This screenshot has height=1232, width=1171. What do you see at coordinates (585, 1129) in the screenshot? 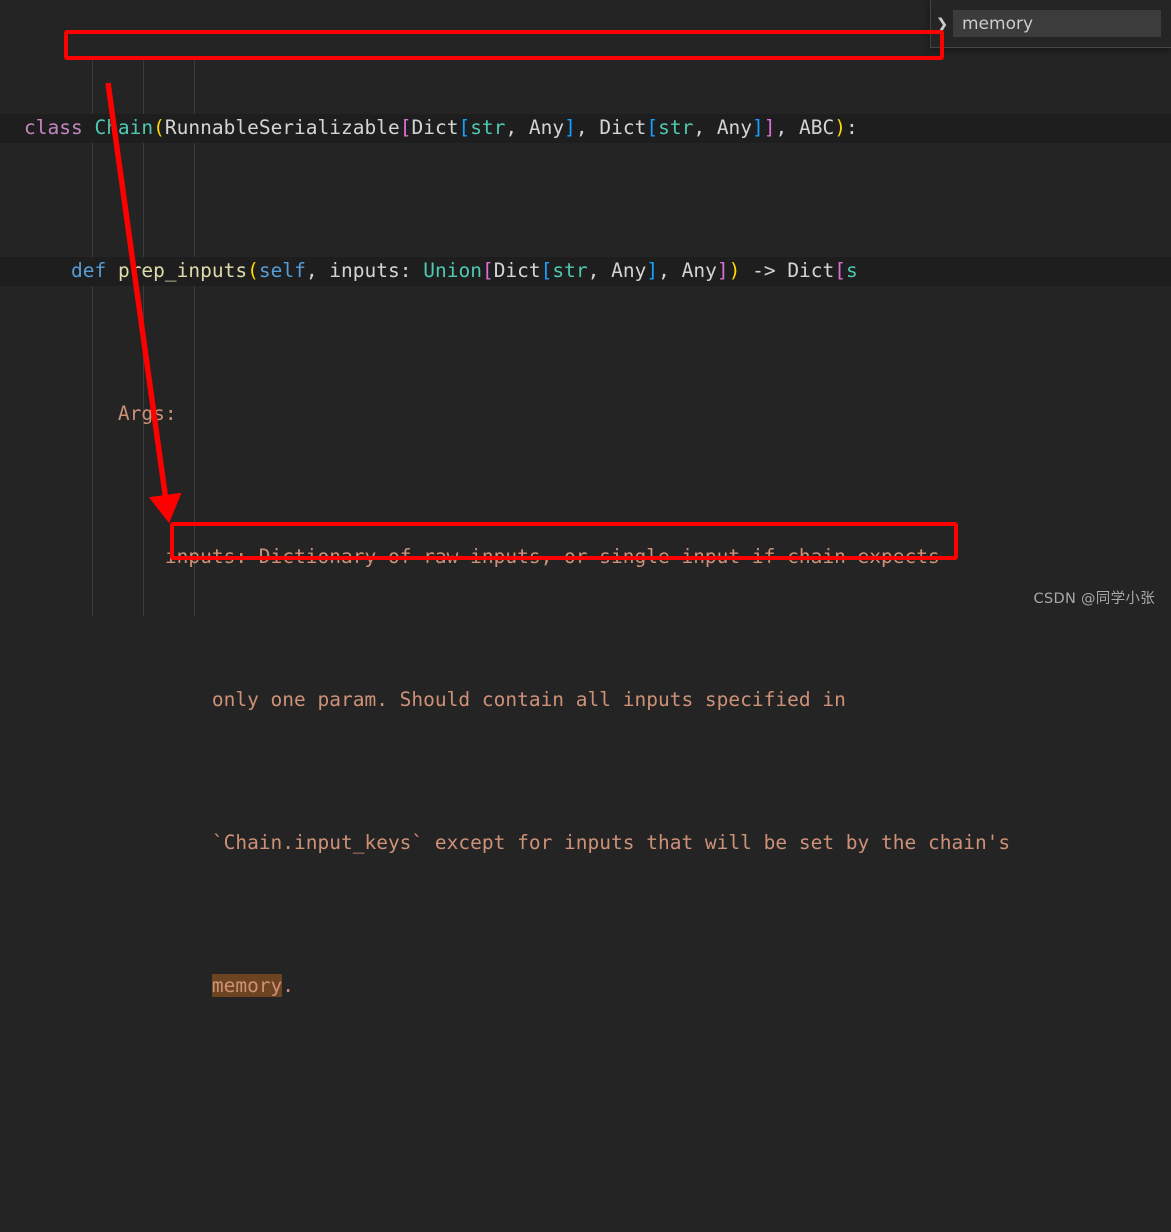
I see `code-line` at bounding box center [585, 1129].